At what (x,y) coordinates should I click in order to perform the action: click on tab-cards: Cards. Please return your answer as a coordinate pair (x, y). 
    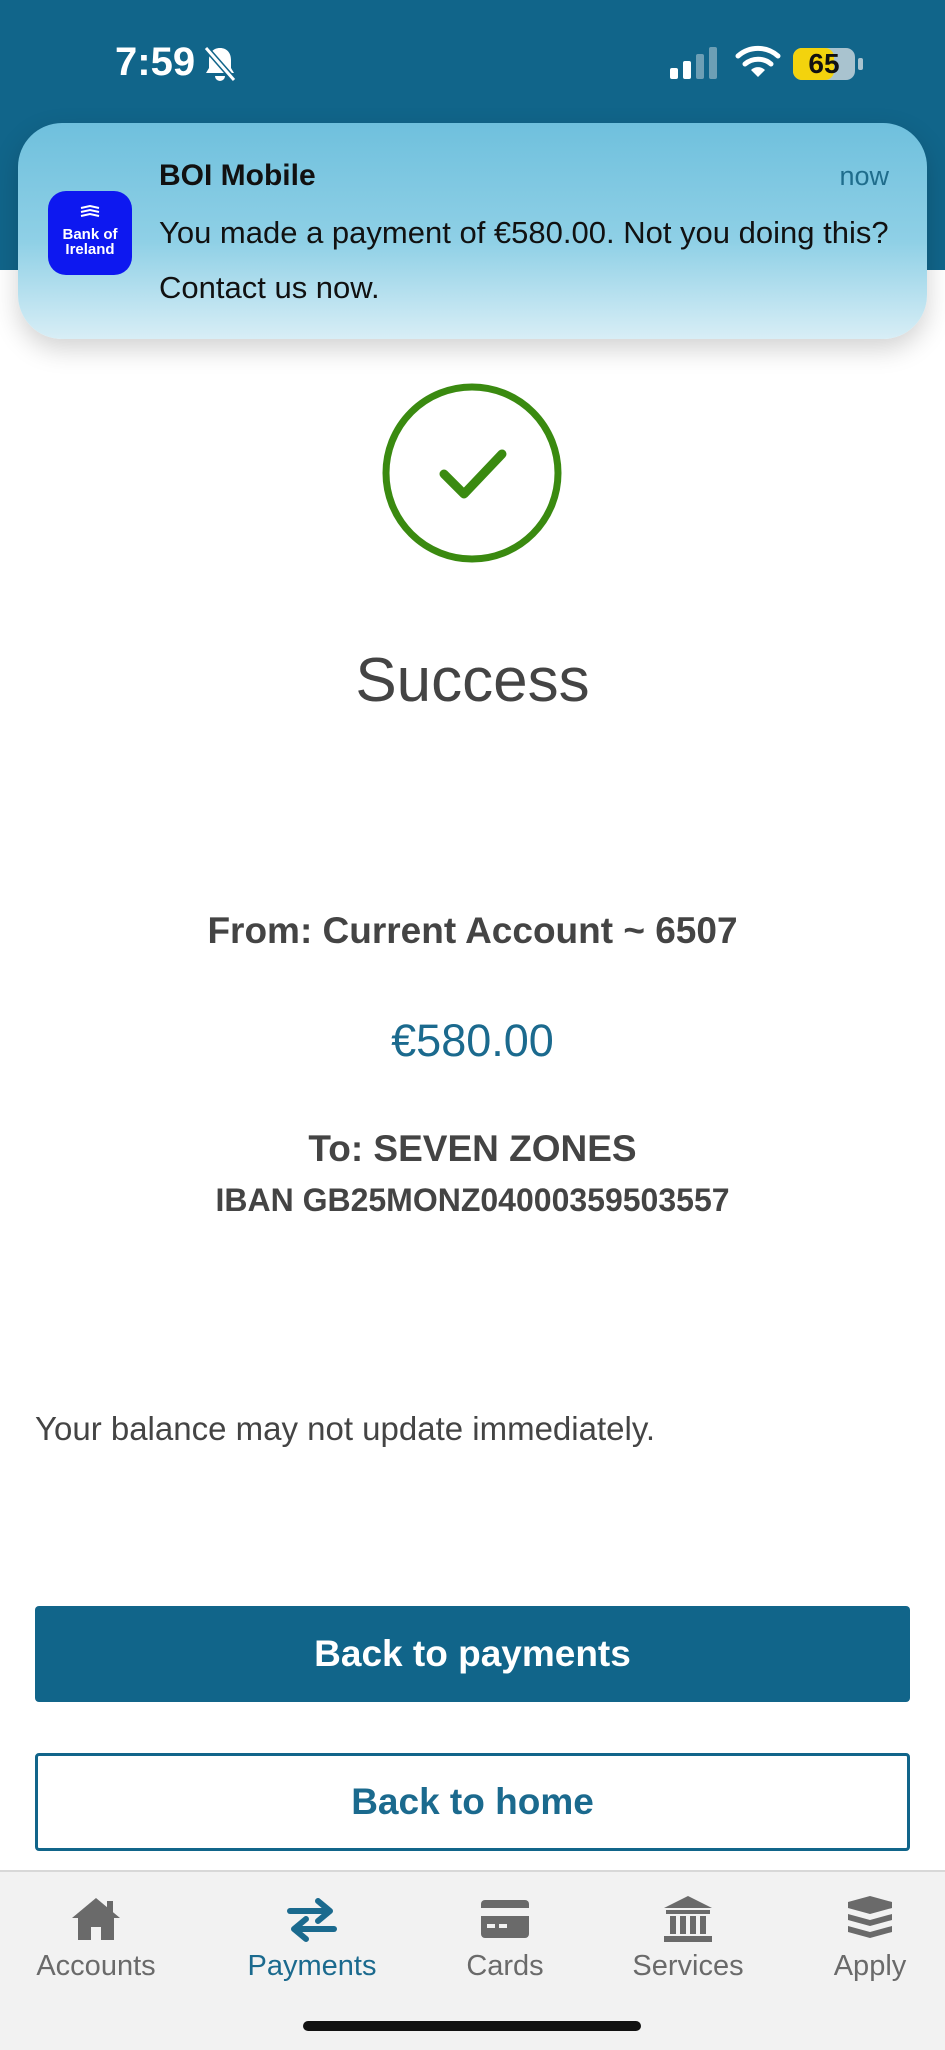
    Looking at the image, I should click on (505, 1937).